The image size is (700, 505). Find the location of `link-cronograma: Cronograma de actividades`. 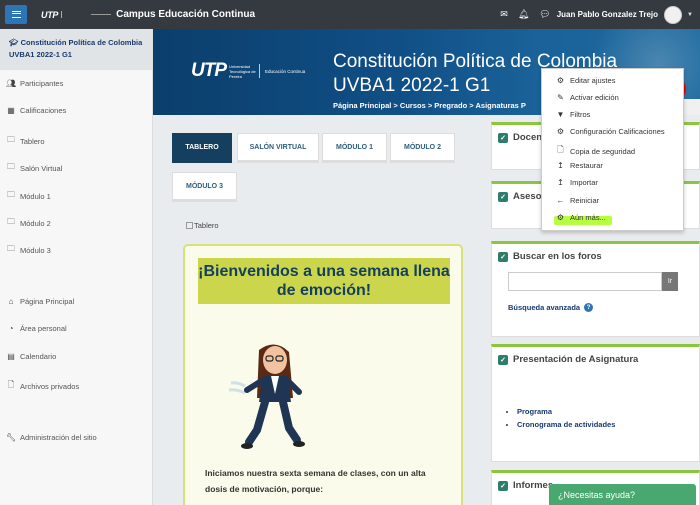

link-cronograma: Cronograma de actividades is located at coordinates (566, 424).